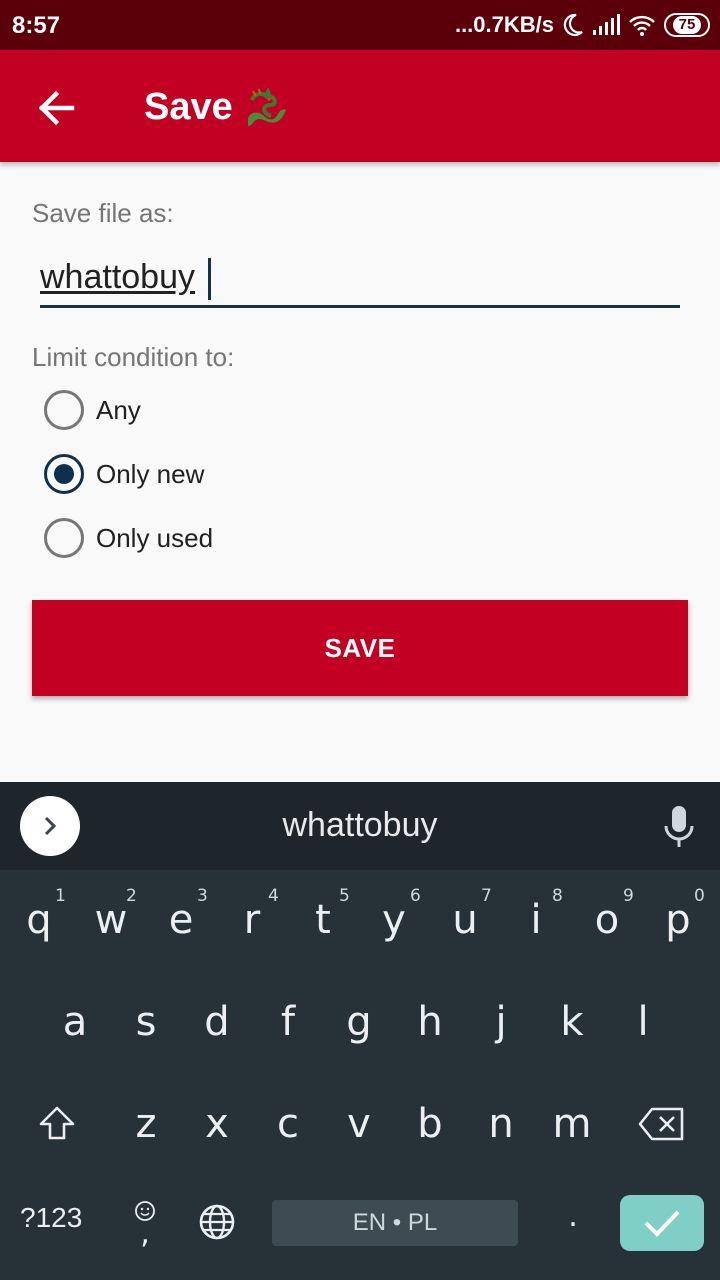 Image resolution: width=720 pixels, height=1280 pixels. I want to click on radio-button-only-new, so click(64, 474).